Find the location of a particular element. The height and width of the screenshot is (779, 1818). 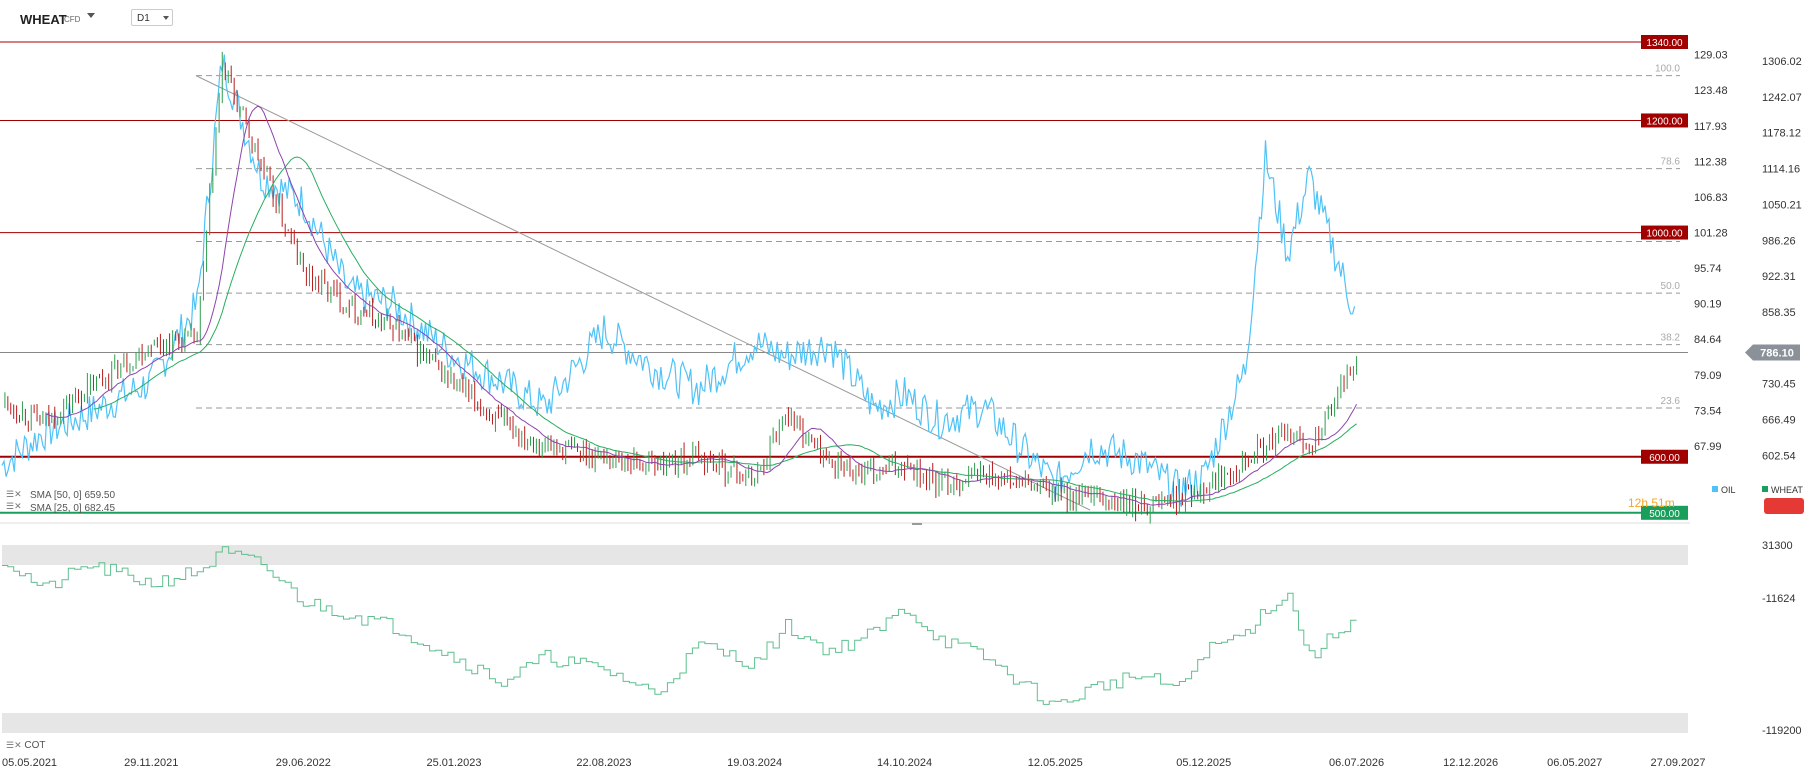

oil-axis-tick-4: 106.83 is located at coordinates (1711, 198).